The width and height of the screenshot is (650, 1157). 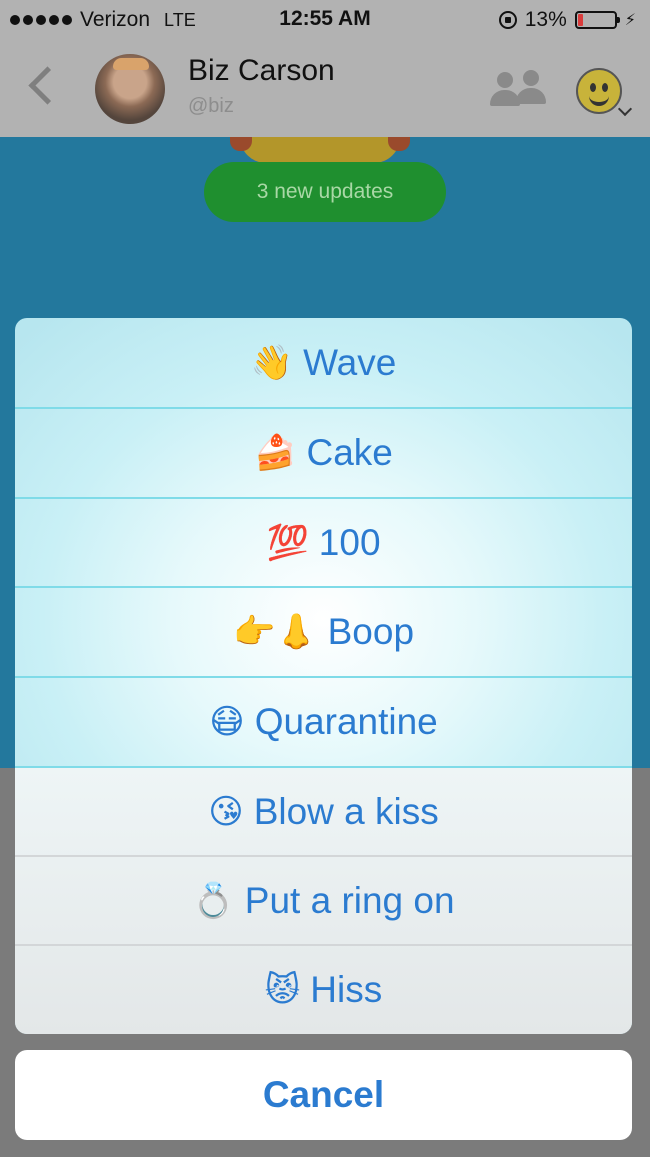 What do you see at coordinates (346, 811) in the screenshot?
I see `action-label: Blow a kiss` at bounding box center [346, 811].